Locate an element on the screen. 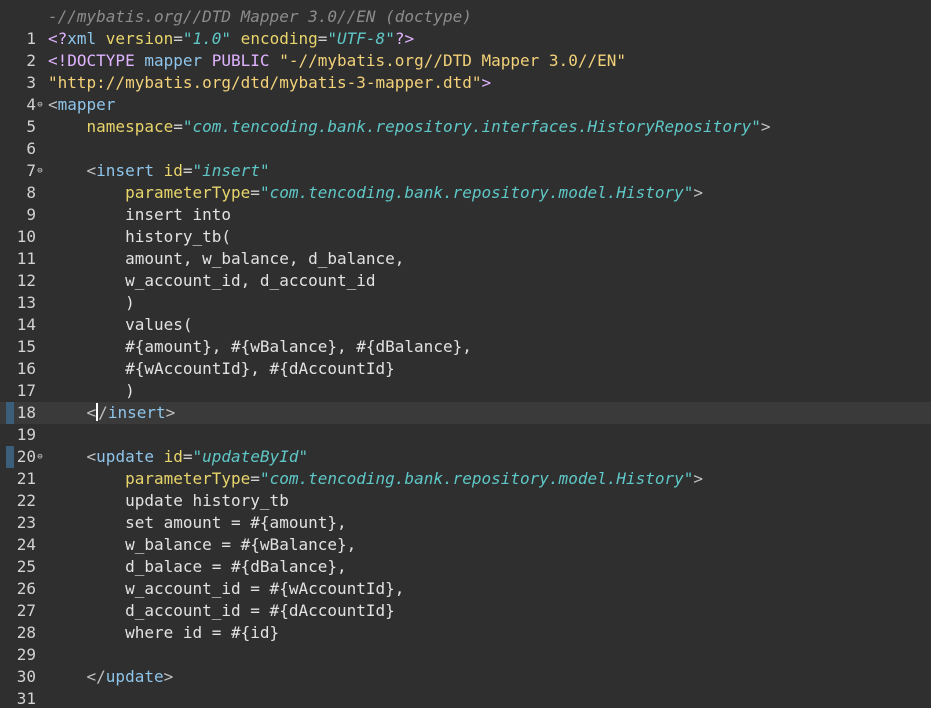  line-code: <?xml version="1.0" encoding="UTF-8"?> is located at coordinates (231, 39).